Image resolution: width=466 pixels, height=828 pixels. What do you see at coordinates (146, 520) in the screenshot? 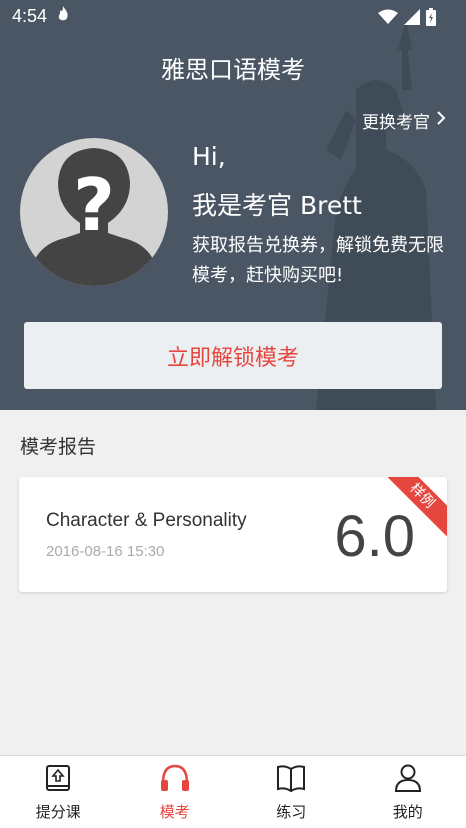
I see `report-topic: Character & Personality` at bounding box center [146, 520].